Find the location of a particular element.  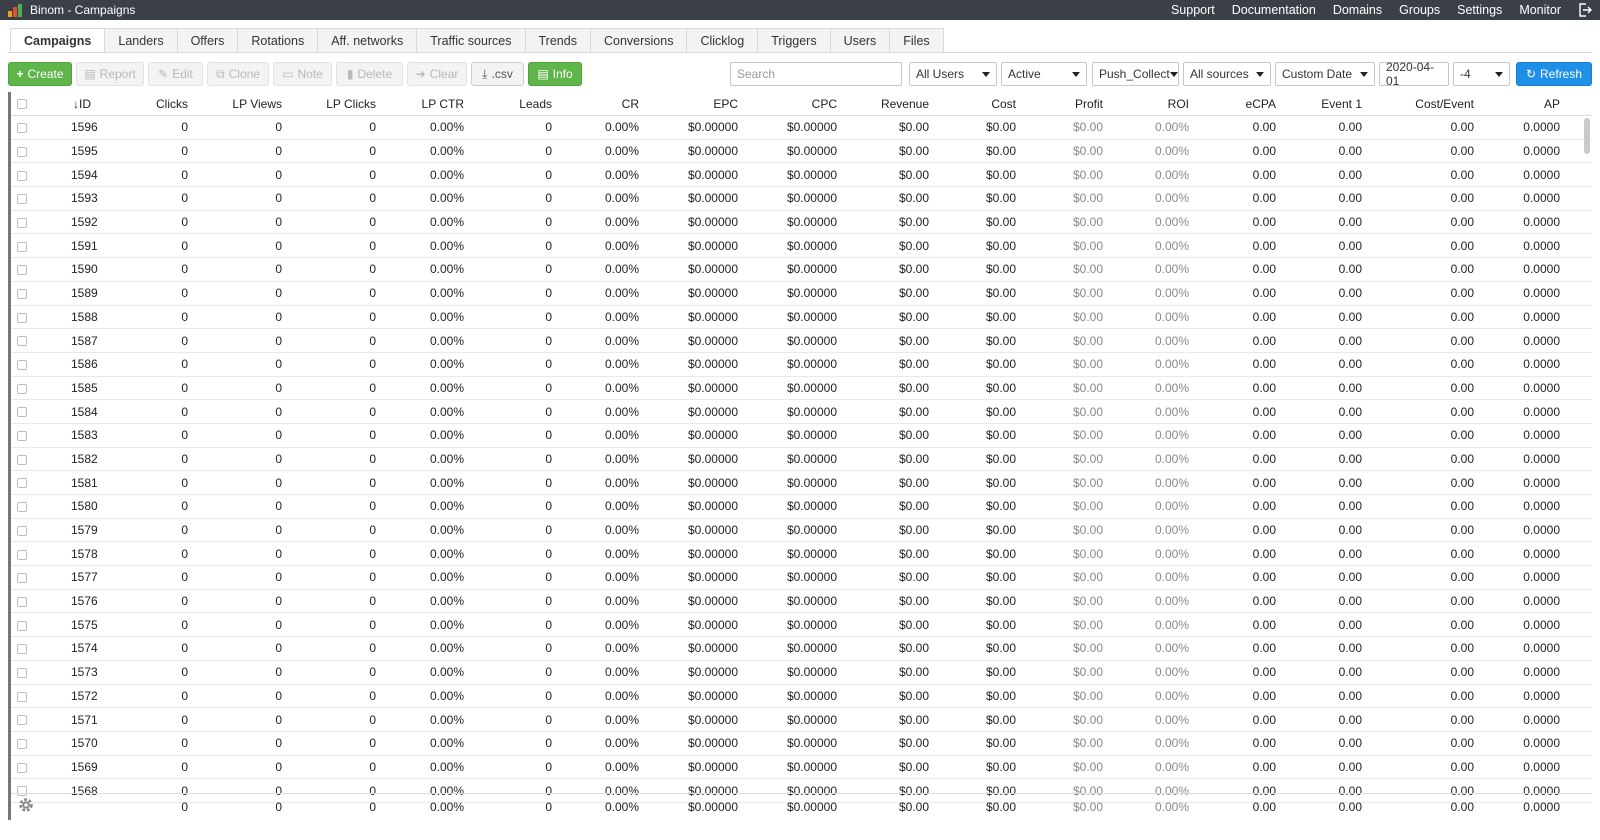

cell-id: 1587 is located at coordinates (70, 341).